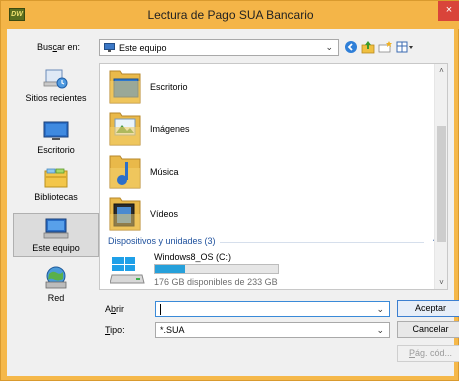 The height and width of the screenshot is (381, 459). What do you see at coordinates (56, 130) in the screenshot?
I see `desktop-icon` at bounding box center [56, 130].